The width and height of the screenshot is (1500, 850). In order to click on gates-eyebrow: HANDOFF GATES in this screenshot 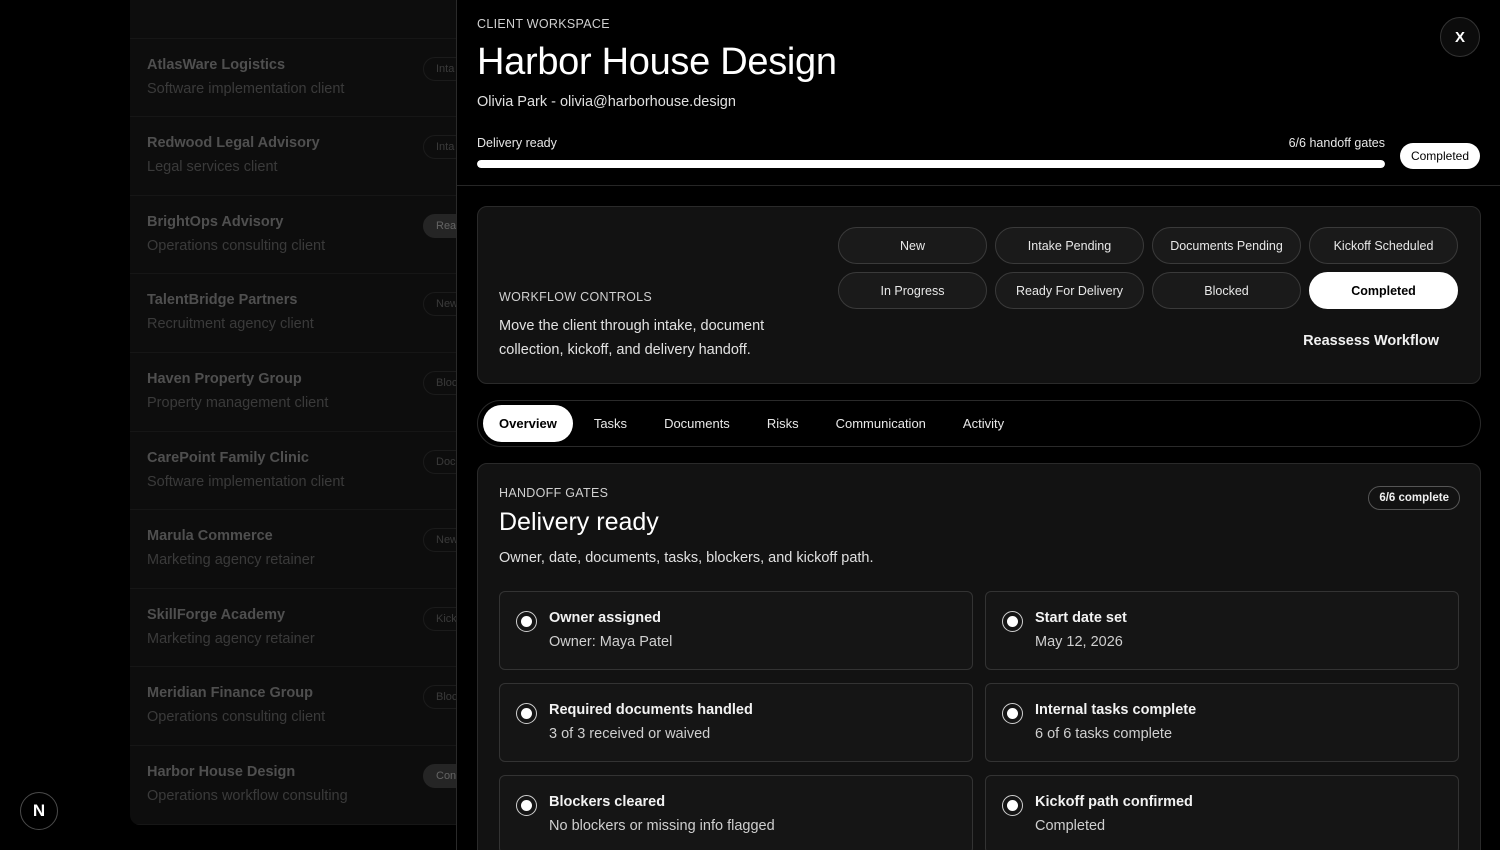, I will do `click(554, 493)`.